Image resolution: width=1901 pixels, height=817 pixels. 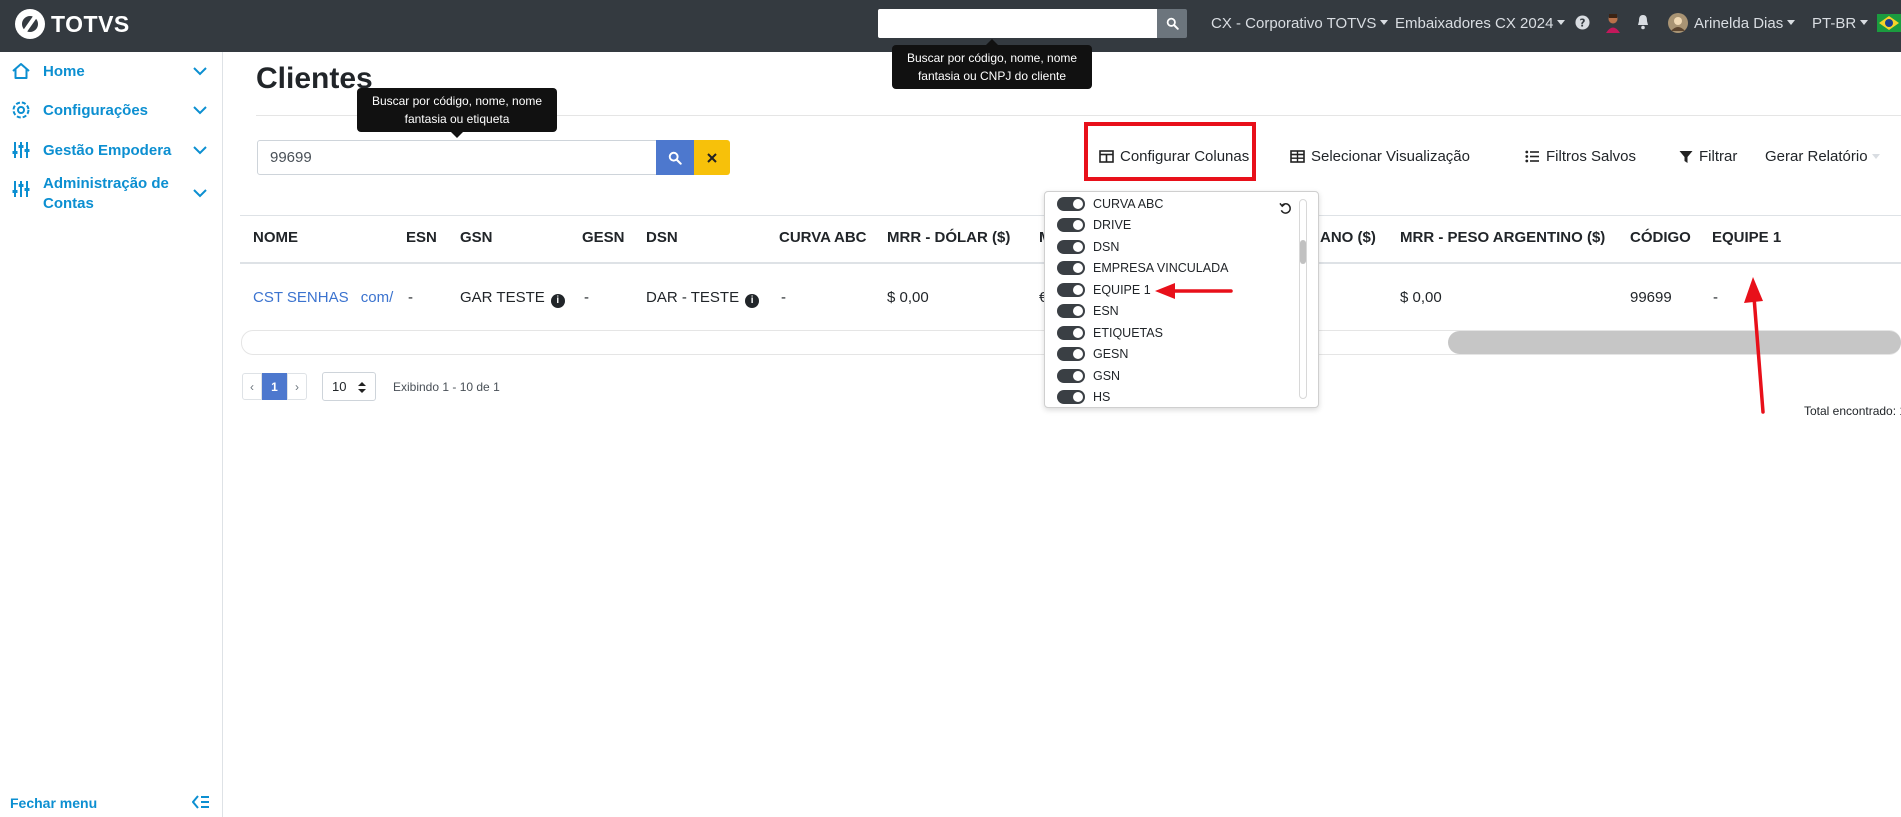 What do you see at coordinates (1502, 237) in the screenshot?
I see `col-header-mrr-peso: MRR - PESO ARGENTINO ($)` at bounding box center [1502, 237].